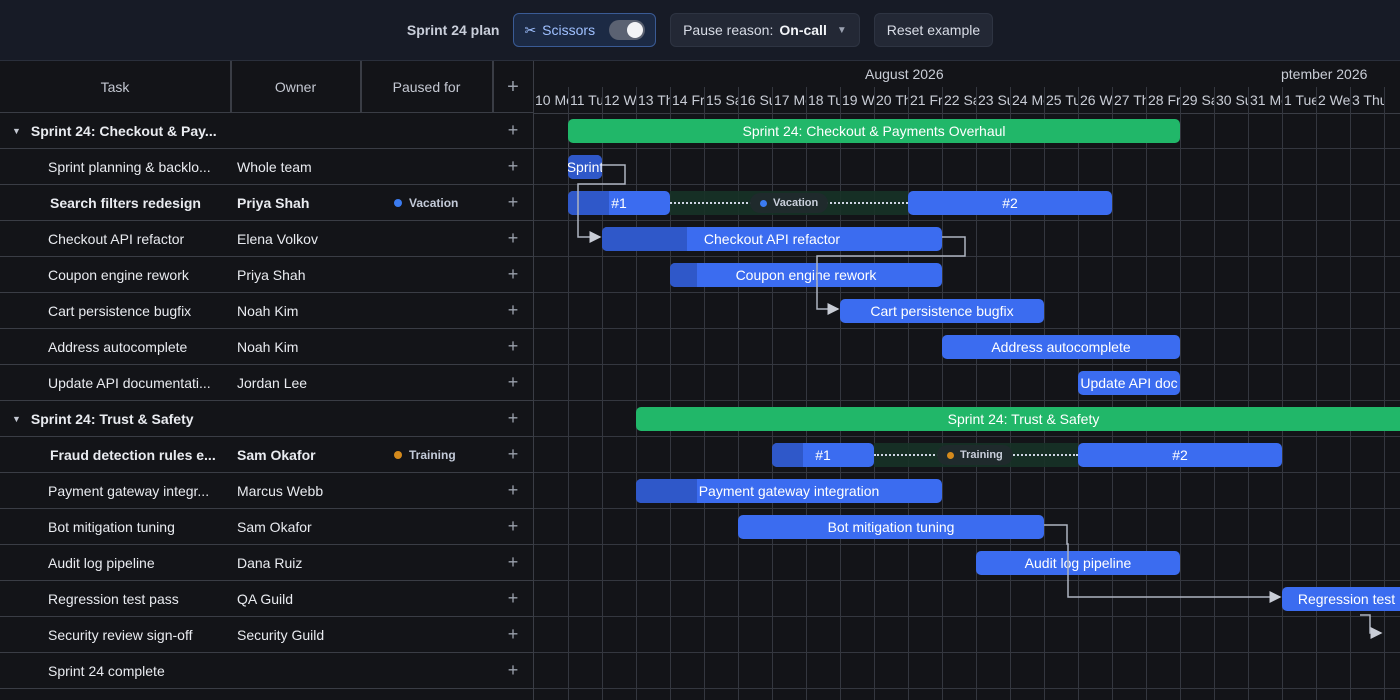 The height and width of the screenshot is (700, 1400). What do you see at coordinates (933, 30) in the screenshot?
I see `reset-example-button: Reset example` at bounding box center [933, 30].